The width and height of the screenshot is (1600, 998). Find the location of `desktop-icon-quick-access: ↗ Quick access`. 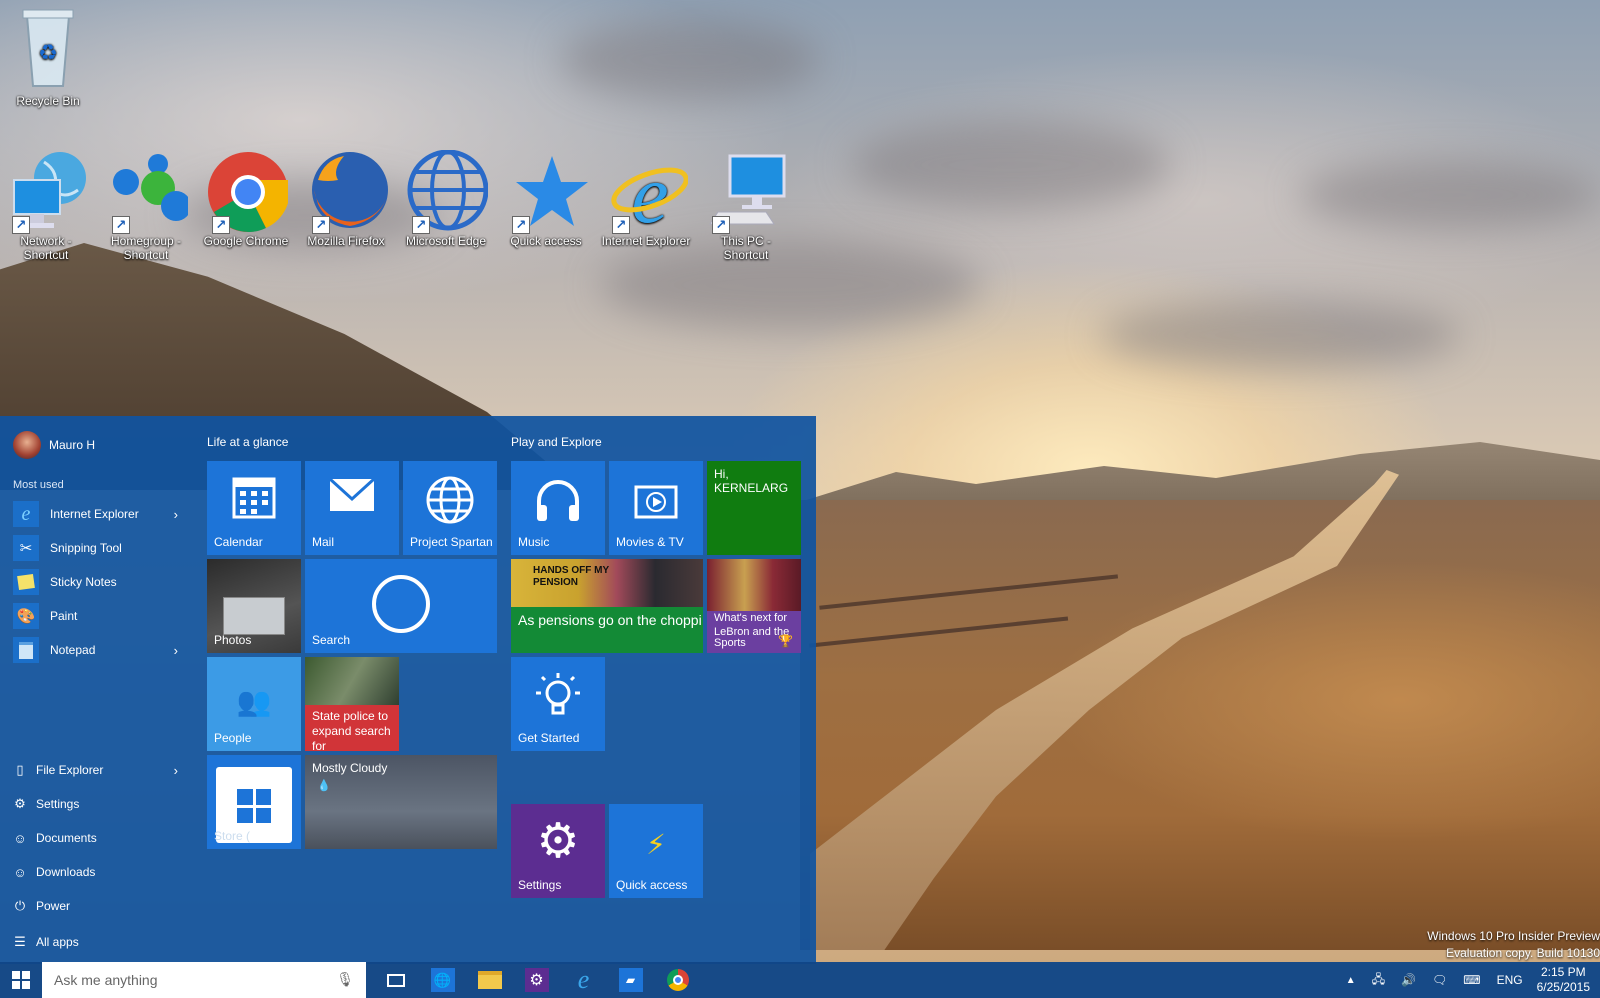

desktop-icon-quick-access: ↗ Quick access is located at coordinates (546, 199).